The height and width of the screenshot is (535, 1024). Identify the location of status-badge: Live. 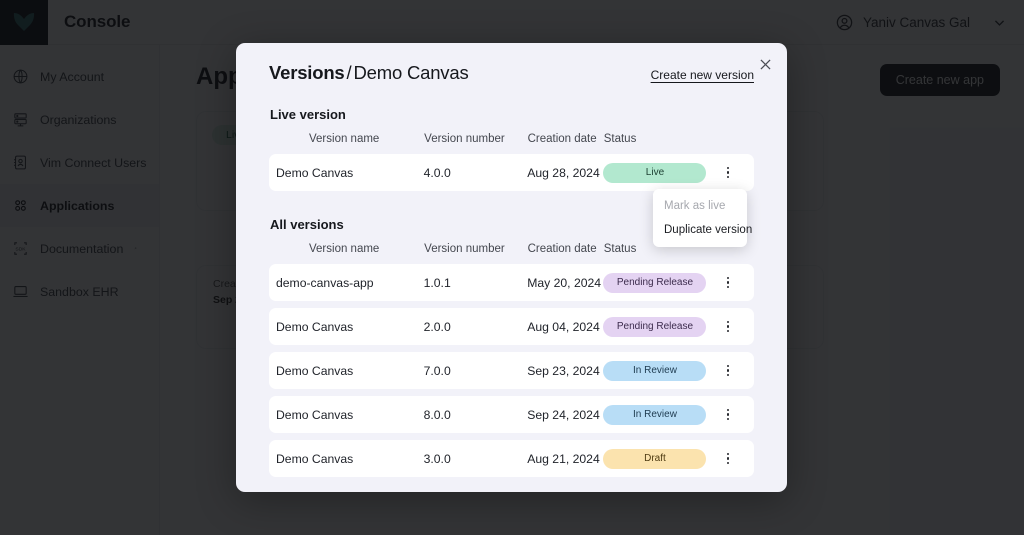
(655, 172).